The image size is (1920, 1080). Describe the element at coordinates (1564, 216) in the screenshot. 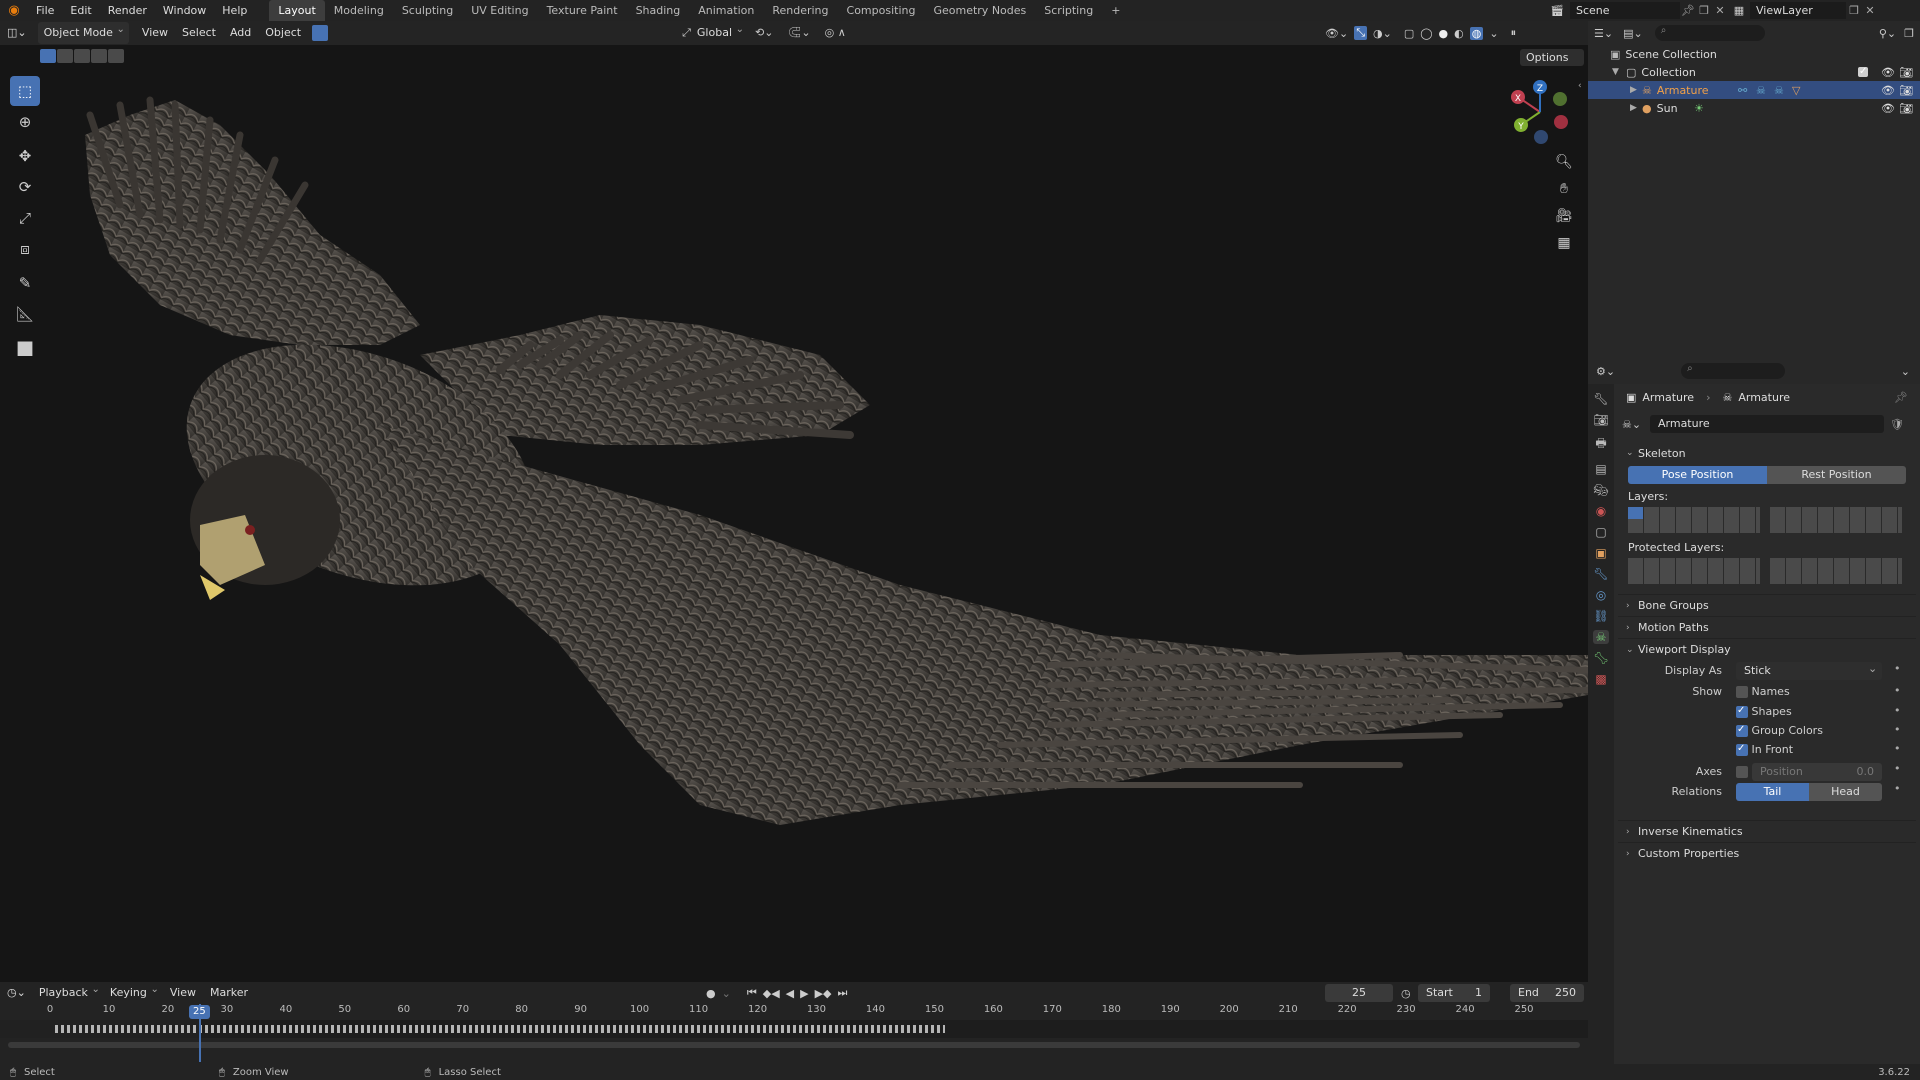

I see `camera-view-icon: 🎥︎` at that location.